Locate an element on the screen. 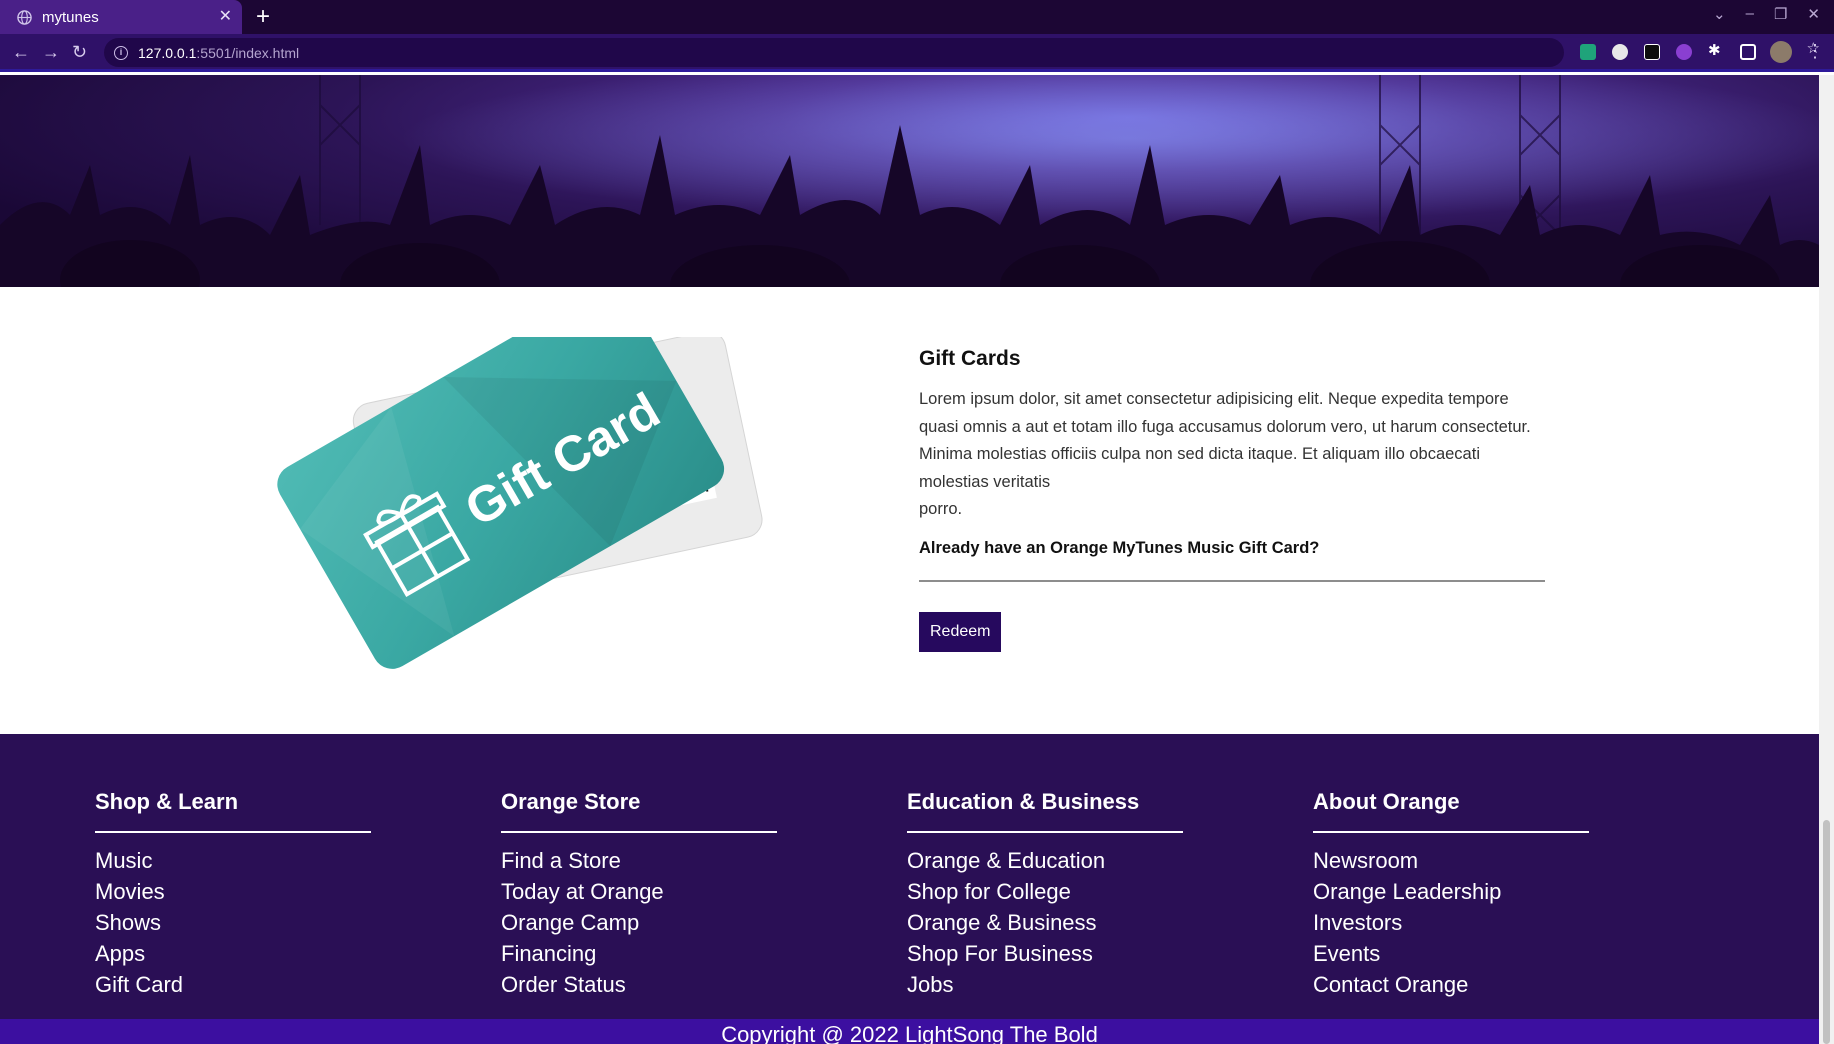 The image size is (1834, 1044). footer-link: Financing is located at coordinates (639, 953).